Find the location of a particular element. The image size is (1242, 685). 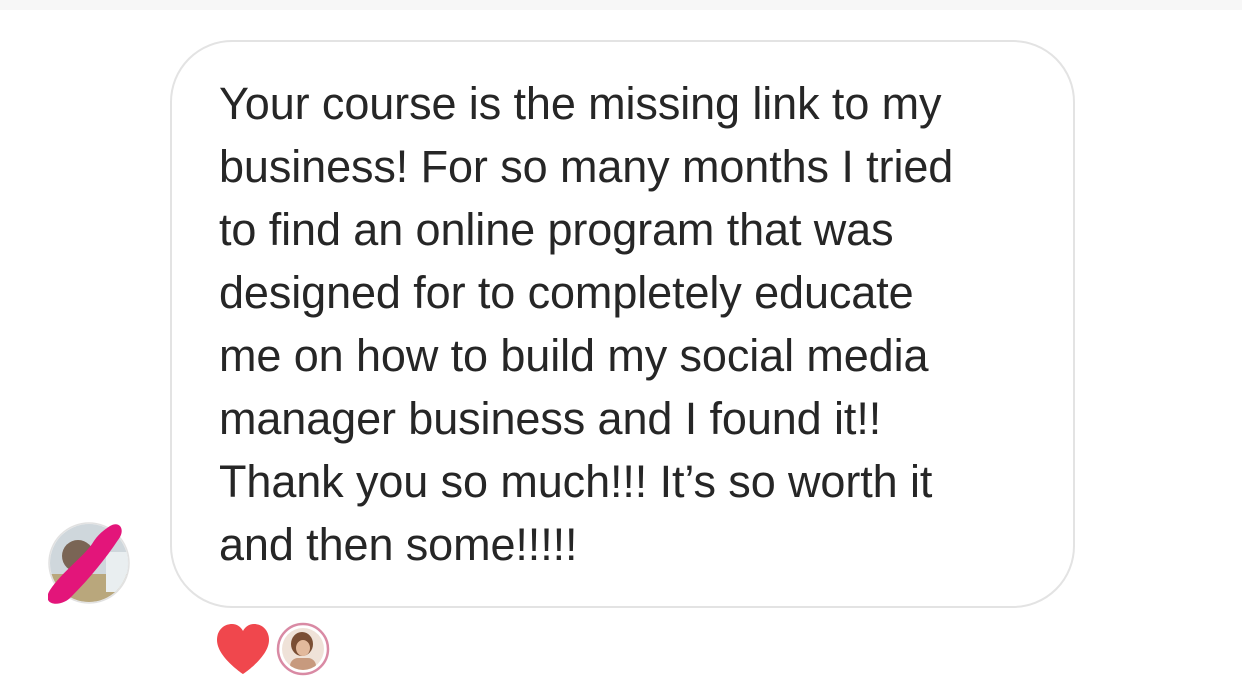

sender-avatar is located at coordinates (89, 563).